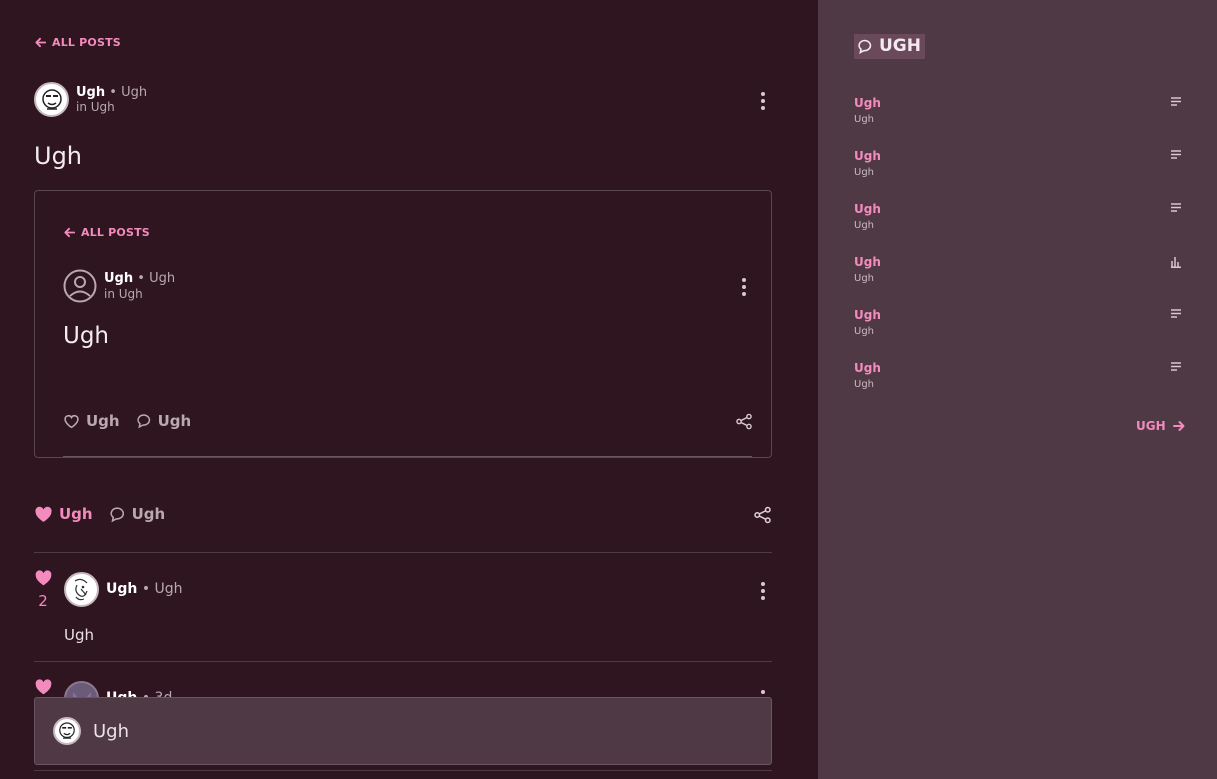 Image resolution: width=1217 pixels, height=779 pixels. Describe the element at coordinates (86, 336) in the screenshot. I see `embed-title: Ugh` at that location.